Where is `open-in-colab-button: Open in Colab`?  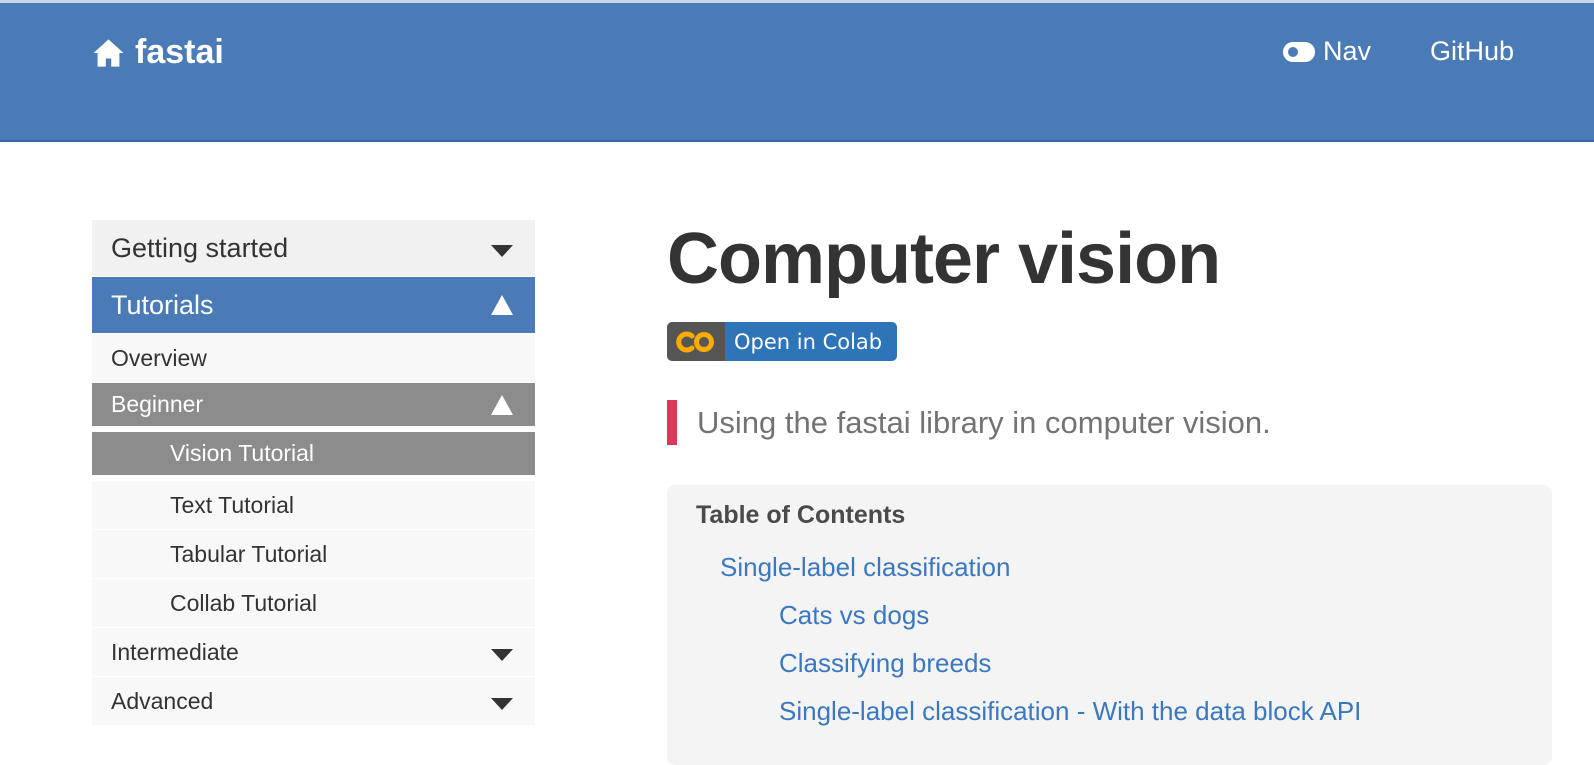 open-in-colab-button: Open in Colab is located at coordinates (782, 341).